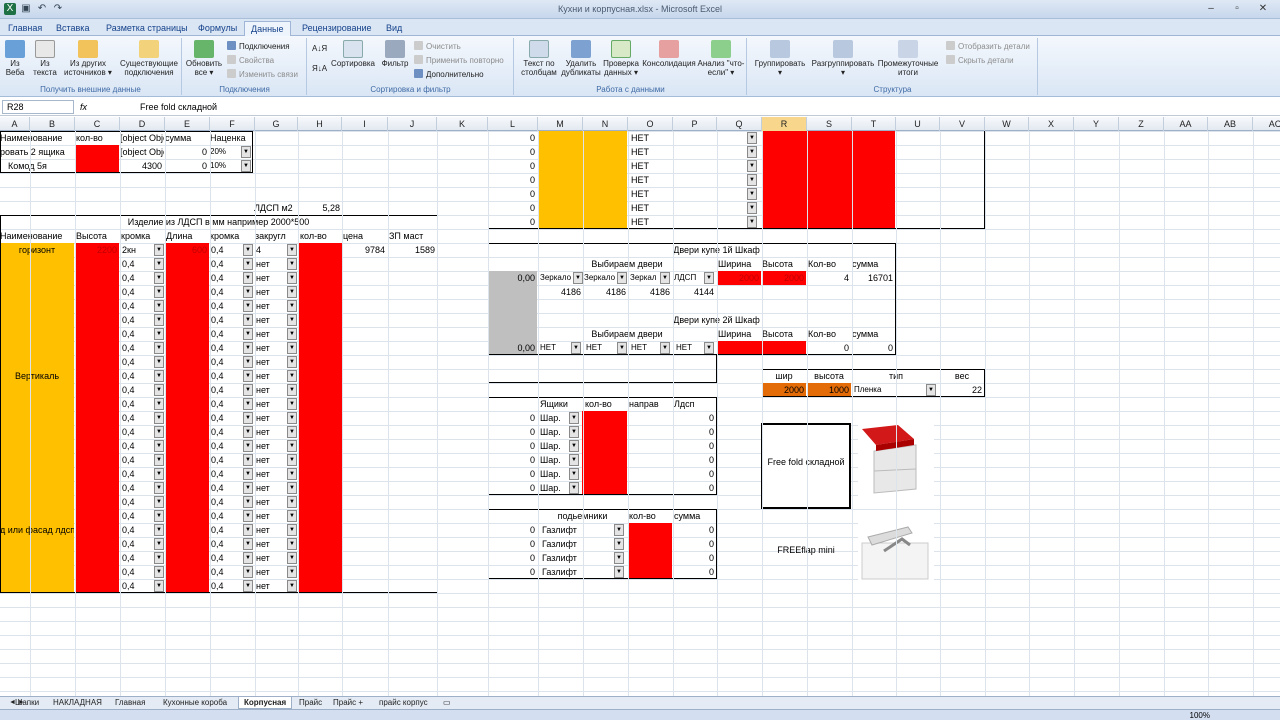  I want to click on advanced-button: Дополнительно, so click(449, 74).